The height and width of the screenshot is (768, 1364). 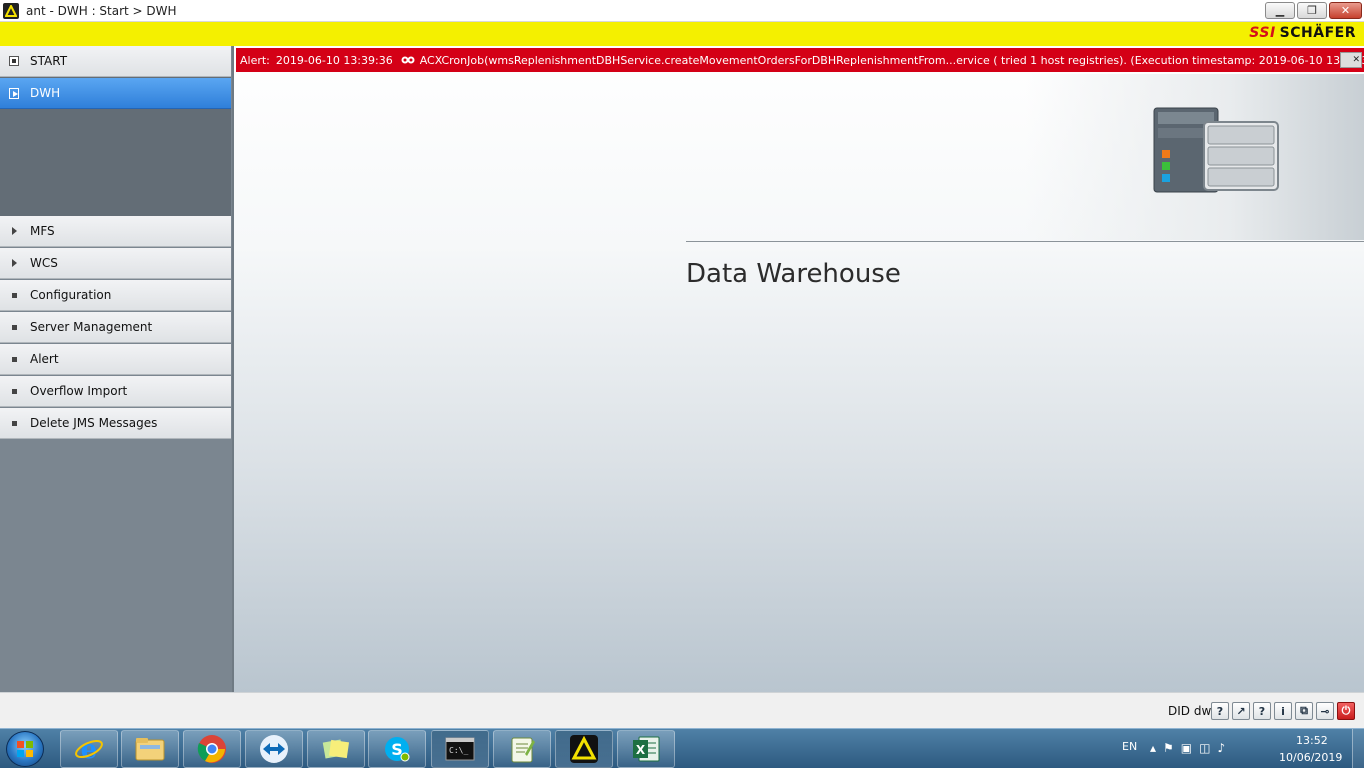 I want to click on sidebar-item-server-management: Server Management, so click(x=115, y=327).